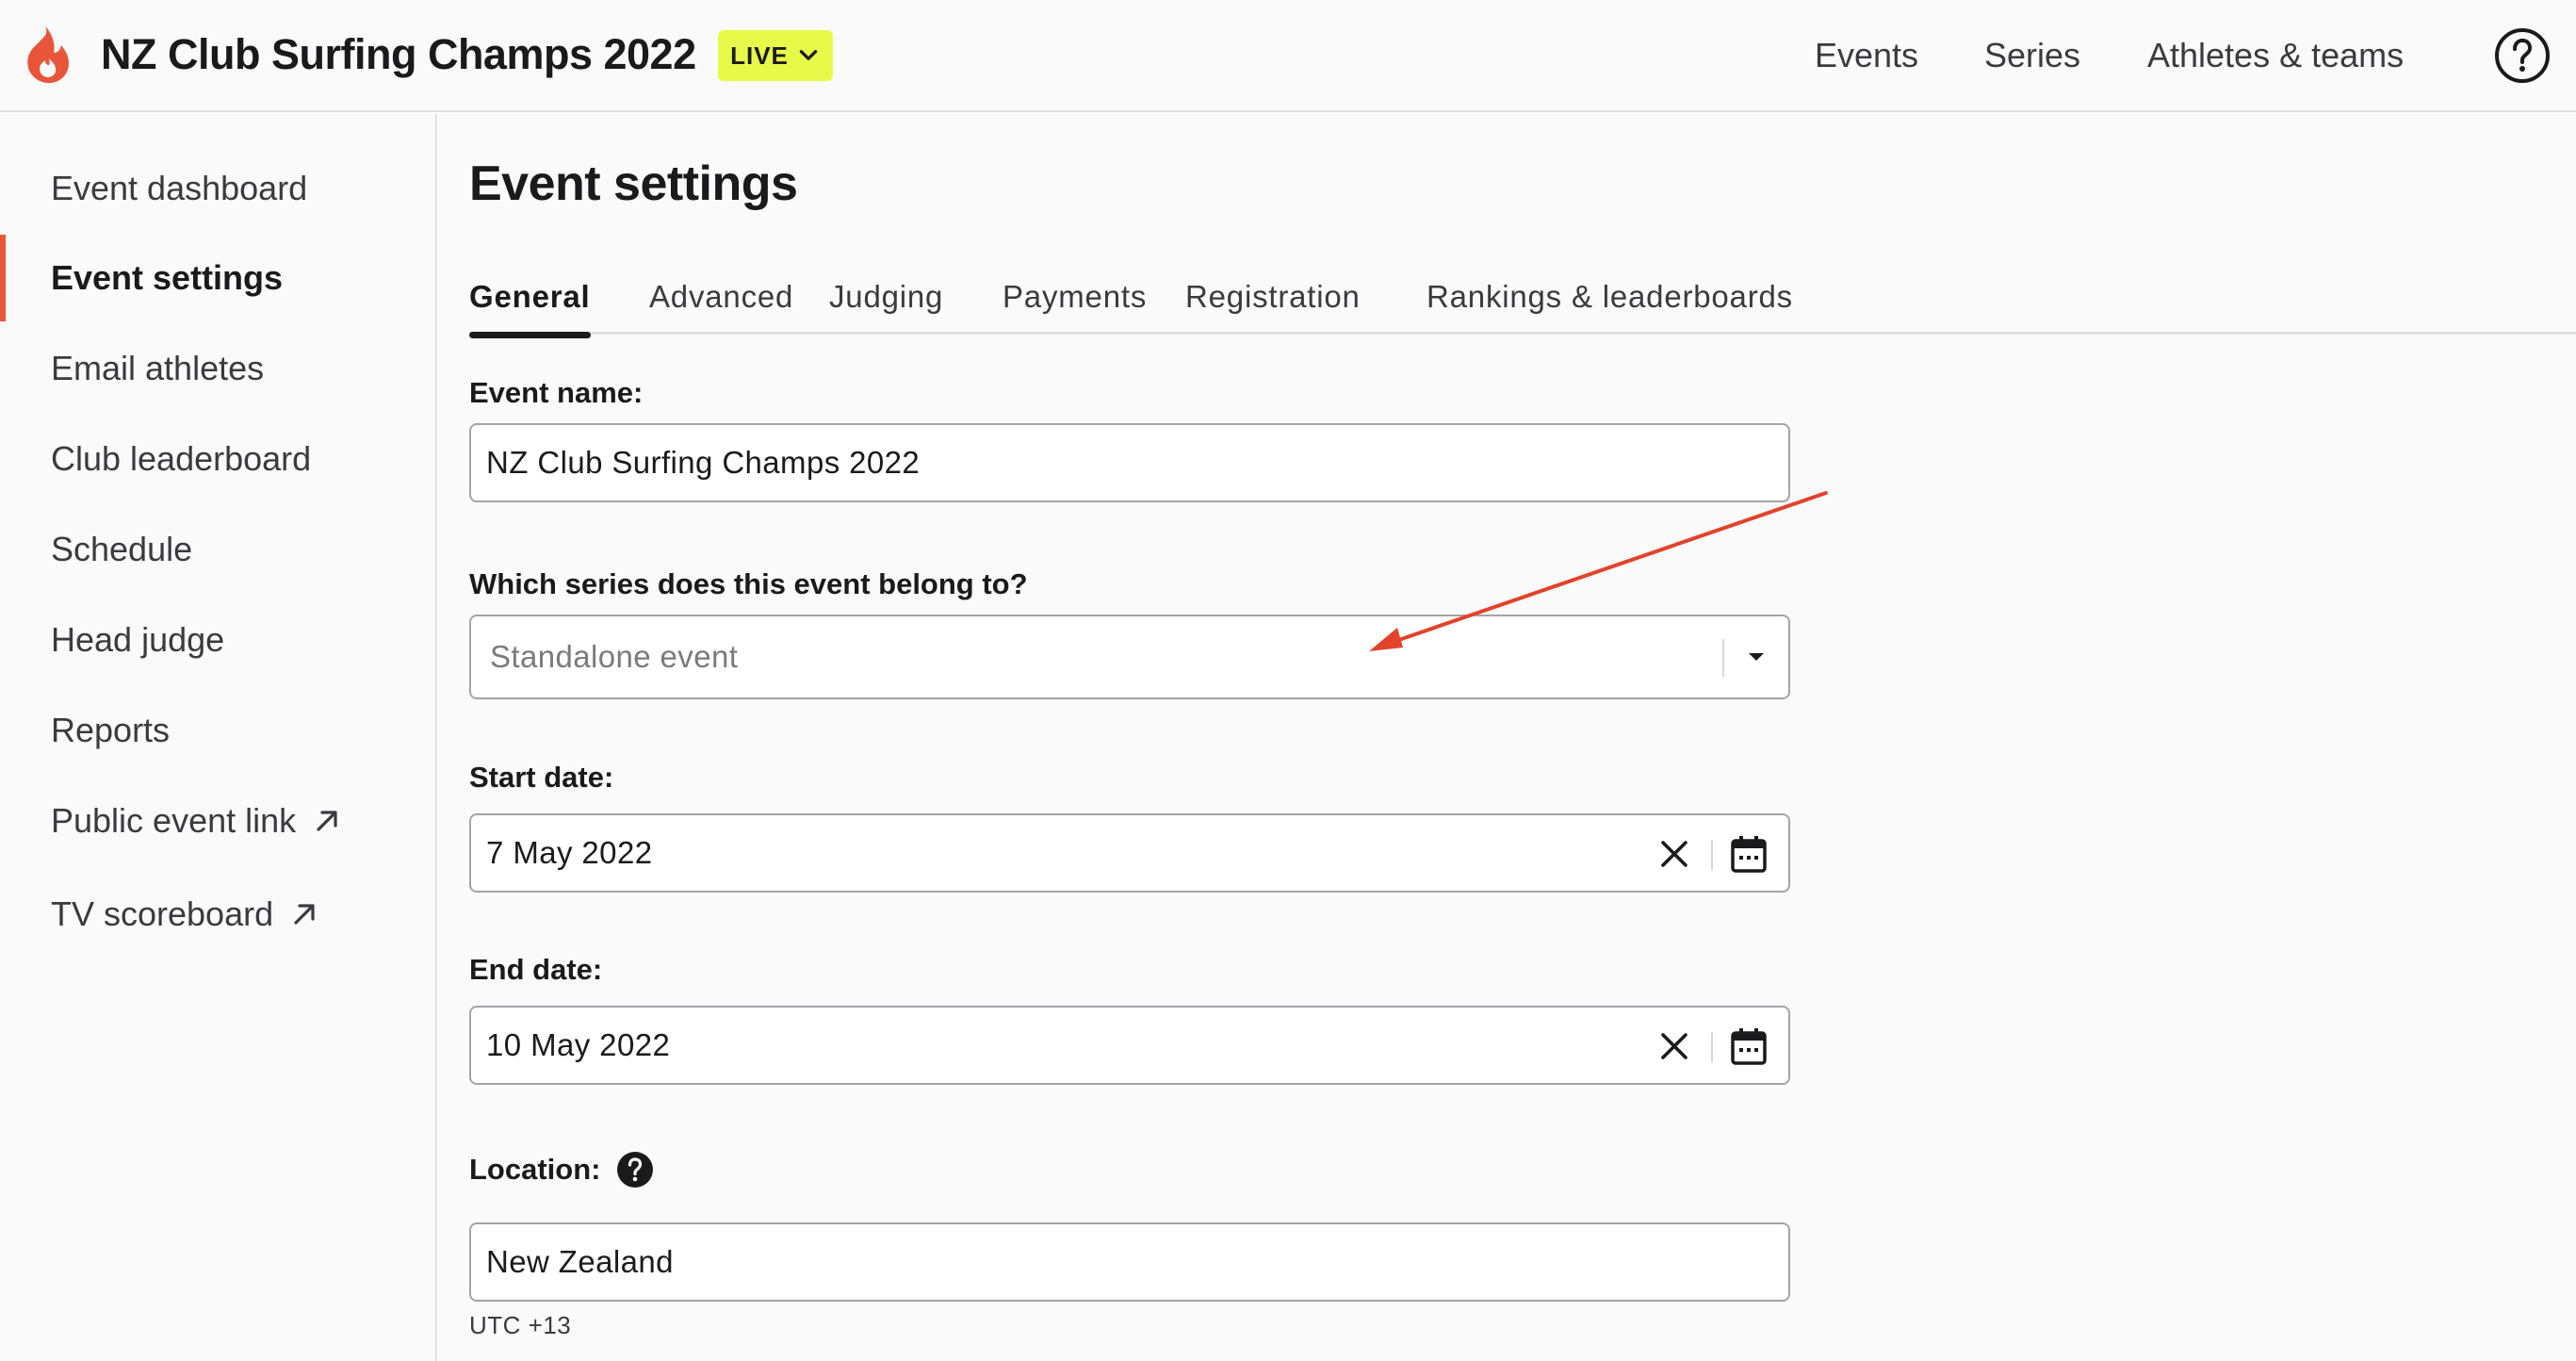  What do you see at coordinates (1137, 1262) in the screenshot?
I see `location-input` at bounding box center [1137, 1262].